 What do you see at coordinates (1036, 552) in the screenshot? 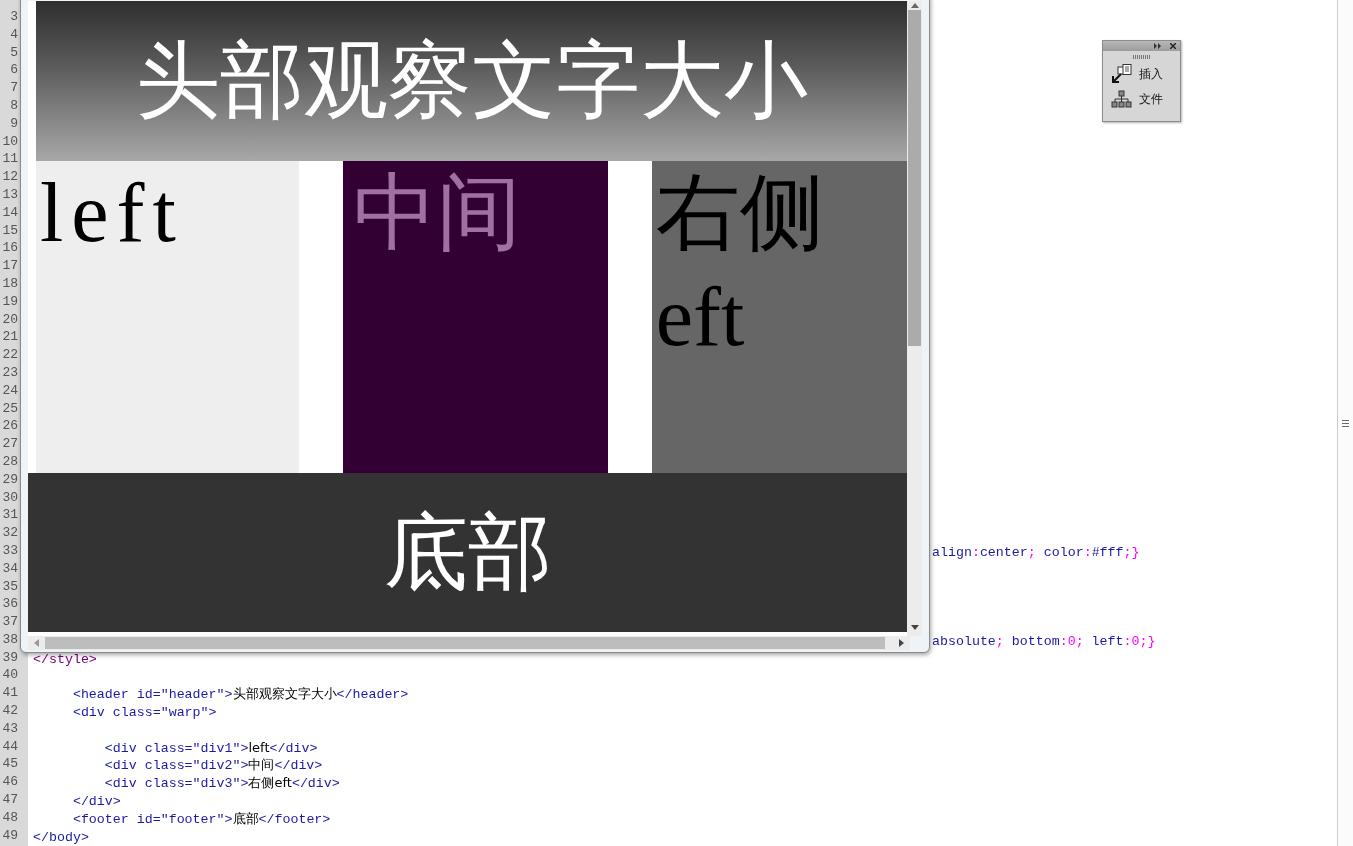
I see `code-line: align:center; color:#fff;}` at bounding box center [1036, 552].